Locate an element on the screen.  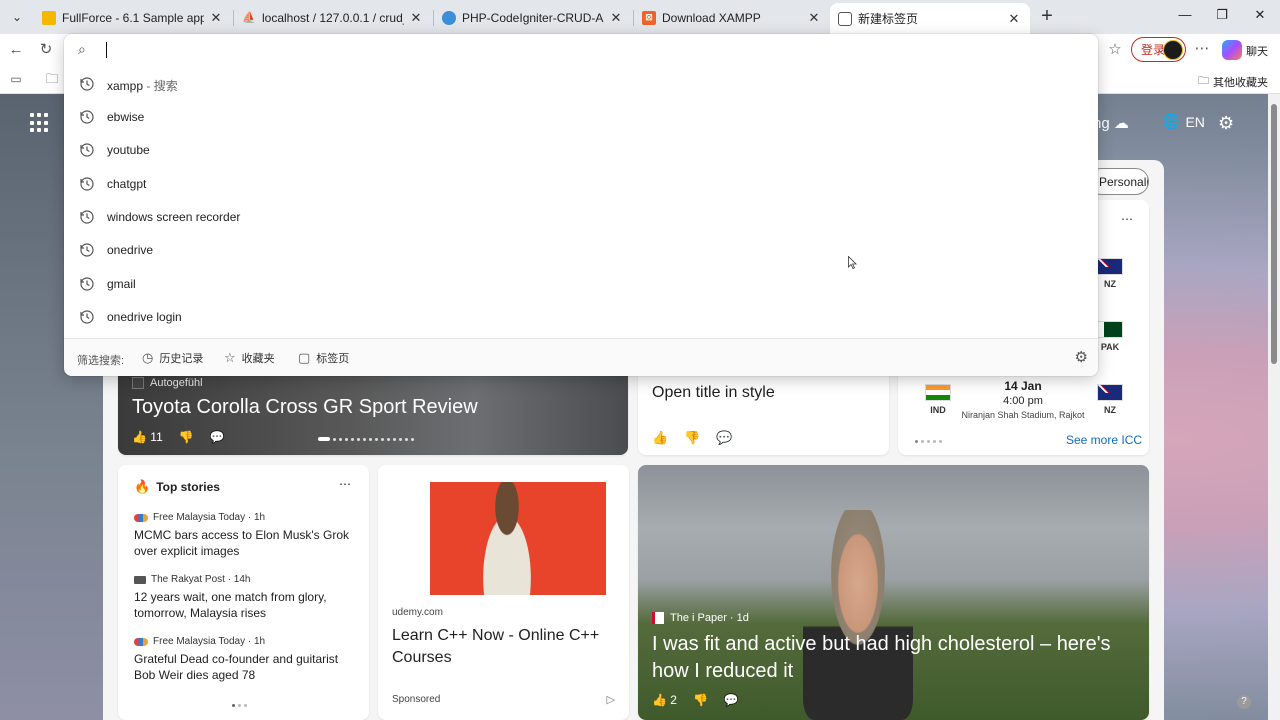
publisher-logo-icon is located at coordinates (141, 517).